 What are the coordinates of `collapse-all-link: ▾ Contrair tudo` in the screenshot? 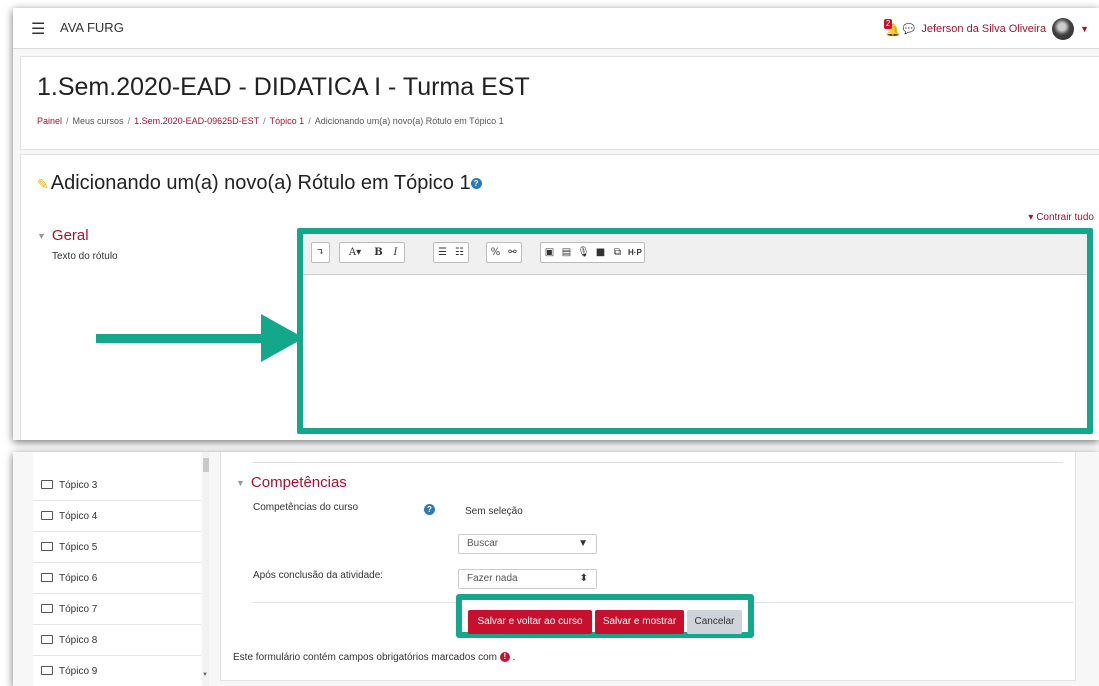 It's located at (1061, 217).